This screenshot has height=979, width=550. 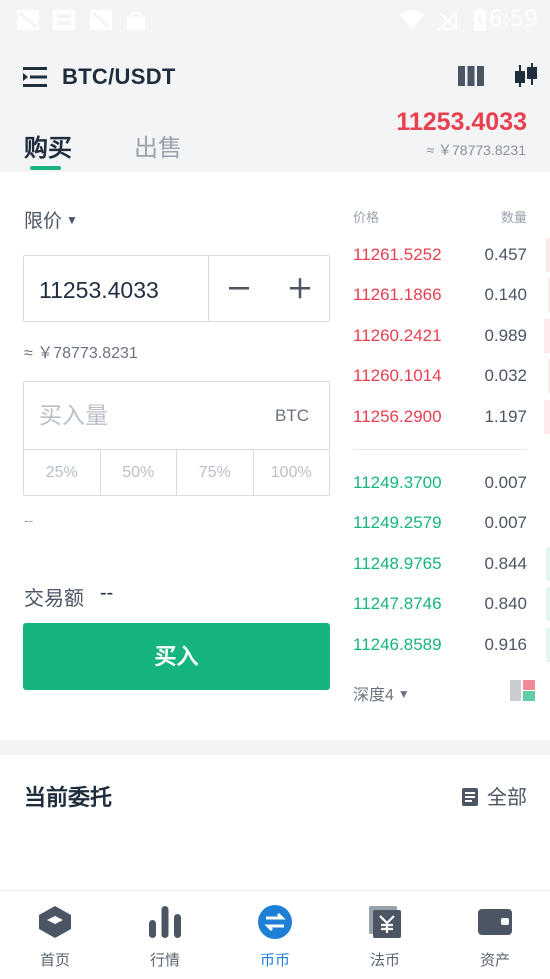 I want to click on trade-header: BTC/USDT 购买 出售 11253.4033 ≈ ￥78773.8231, so click(x=275, y=106).